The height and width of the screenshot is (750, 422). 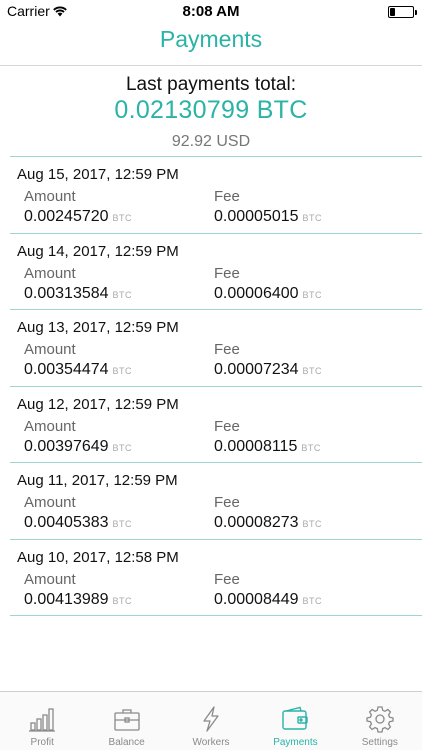 What do you see at coordinates (268, 360) in the screenshot?
I see `fee-column: Fee 0.00007234 BTC` at bounding box center [268, 360].